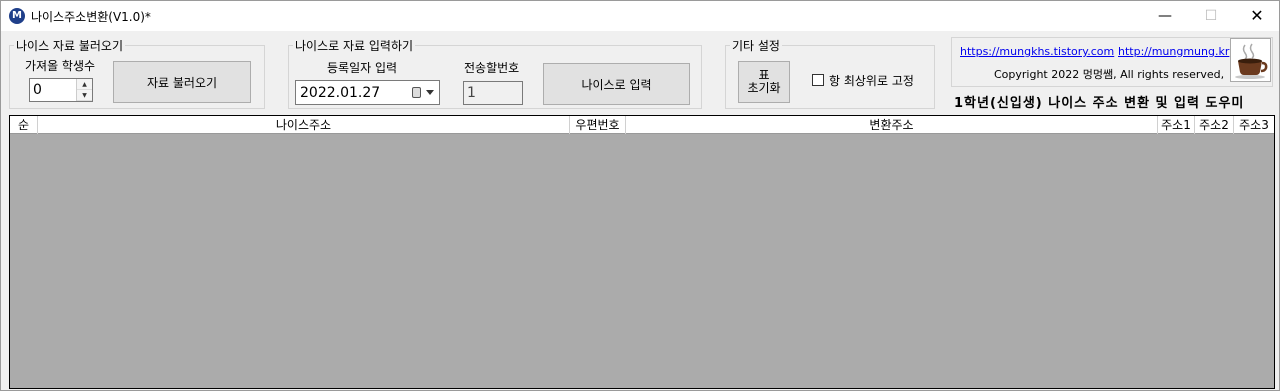 The image size is (1280, 391). Describe the element at coordinates (37, 90) in the screenshot. I see `student-count-value: 0` at that location.